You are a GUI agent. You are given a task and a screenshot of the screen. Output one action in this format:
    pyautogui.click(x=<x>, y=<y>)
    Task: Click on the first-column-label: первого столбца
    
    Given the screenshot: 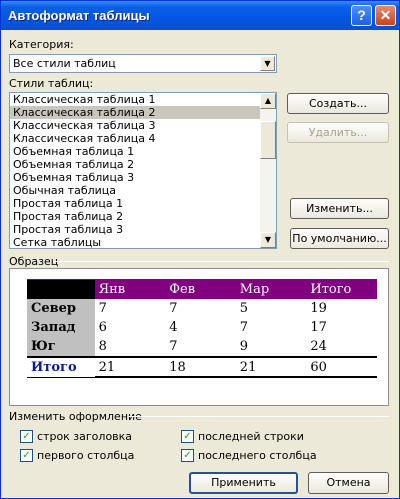 What is the action you would take?
    pyautogui.click(x=86, y=455)
    